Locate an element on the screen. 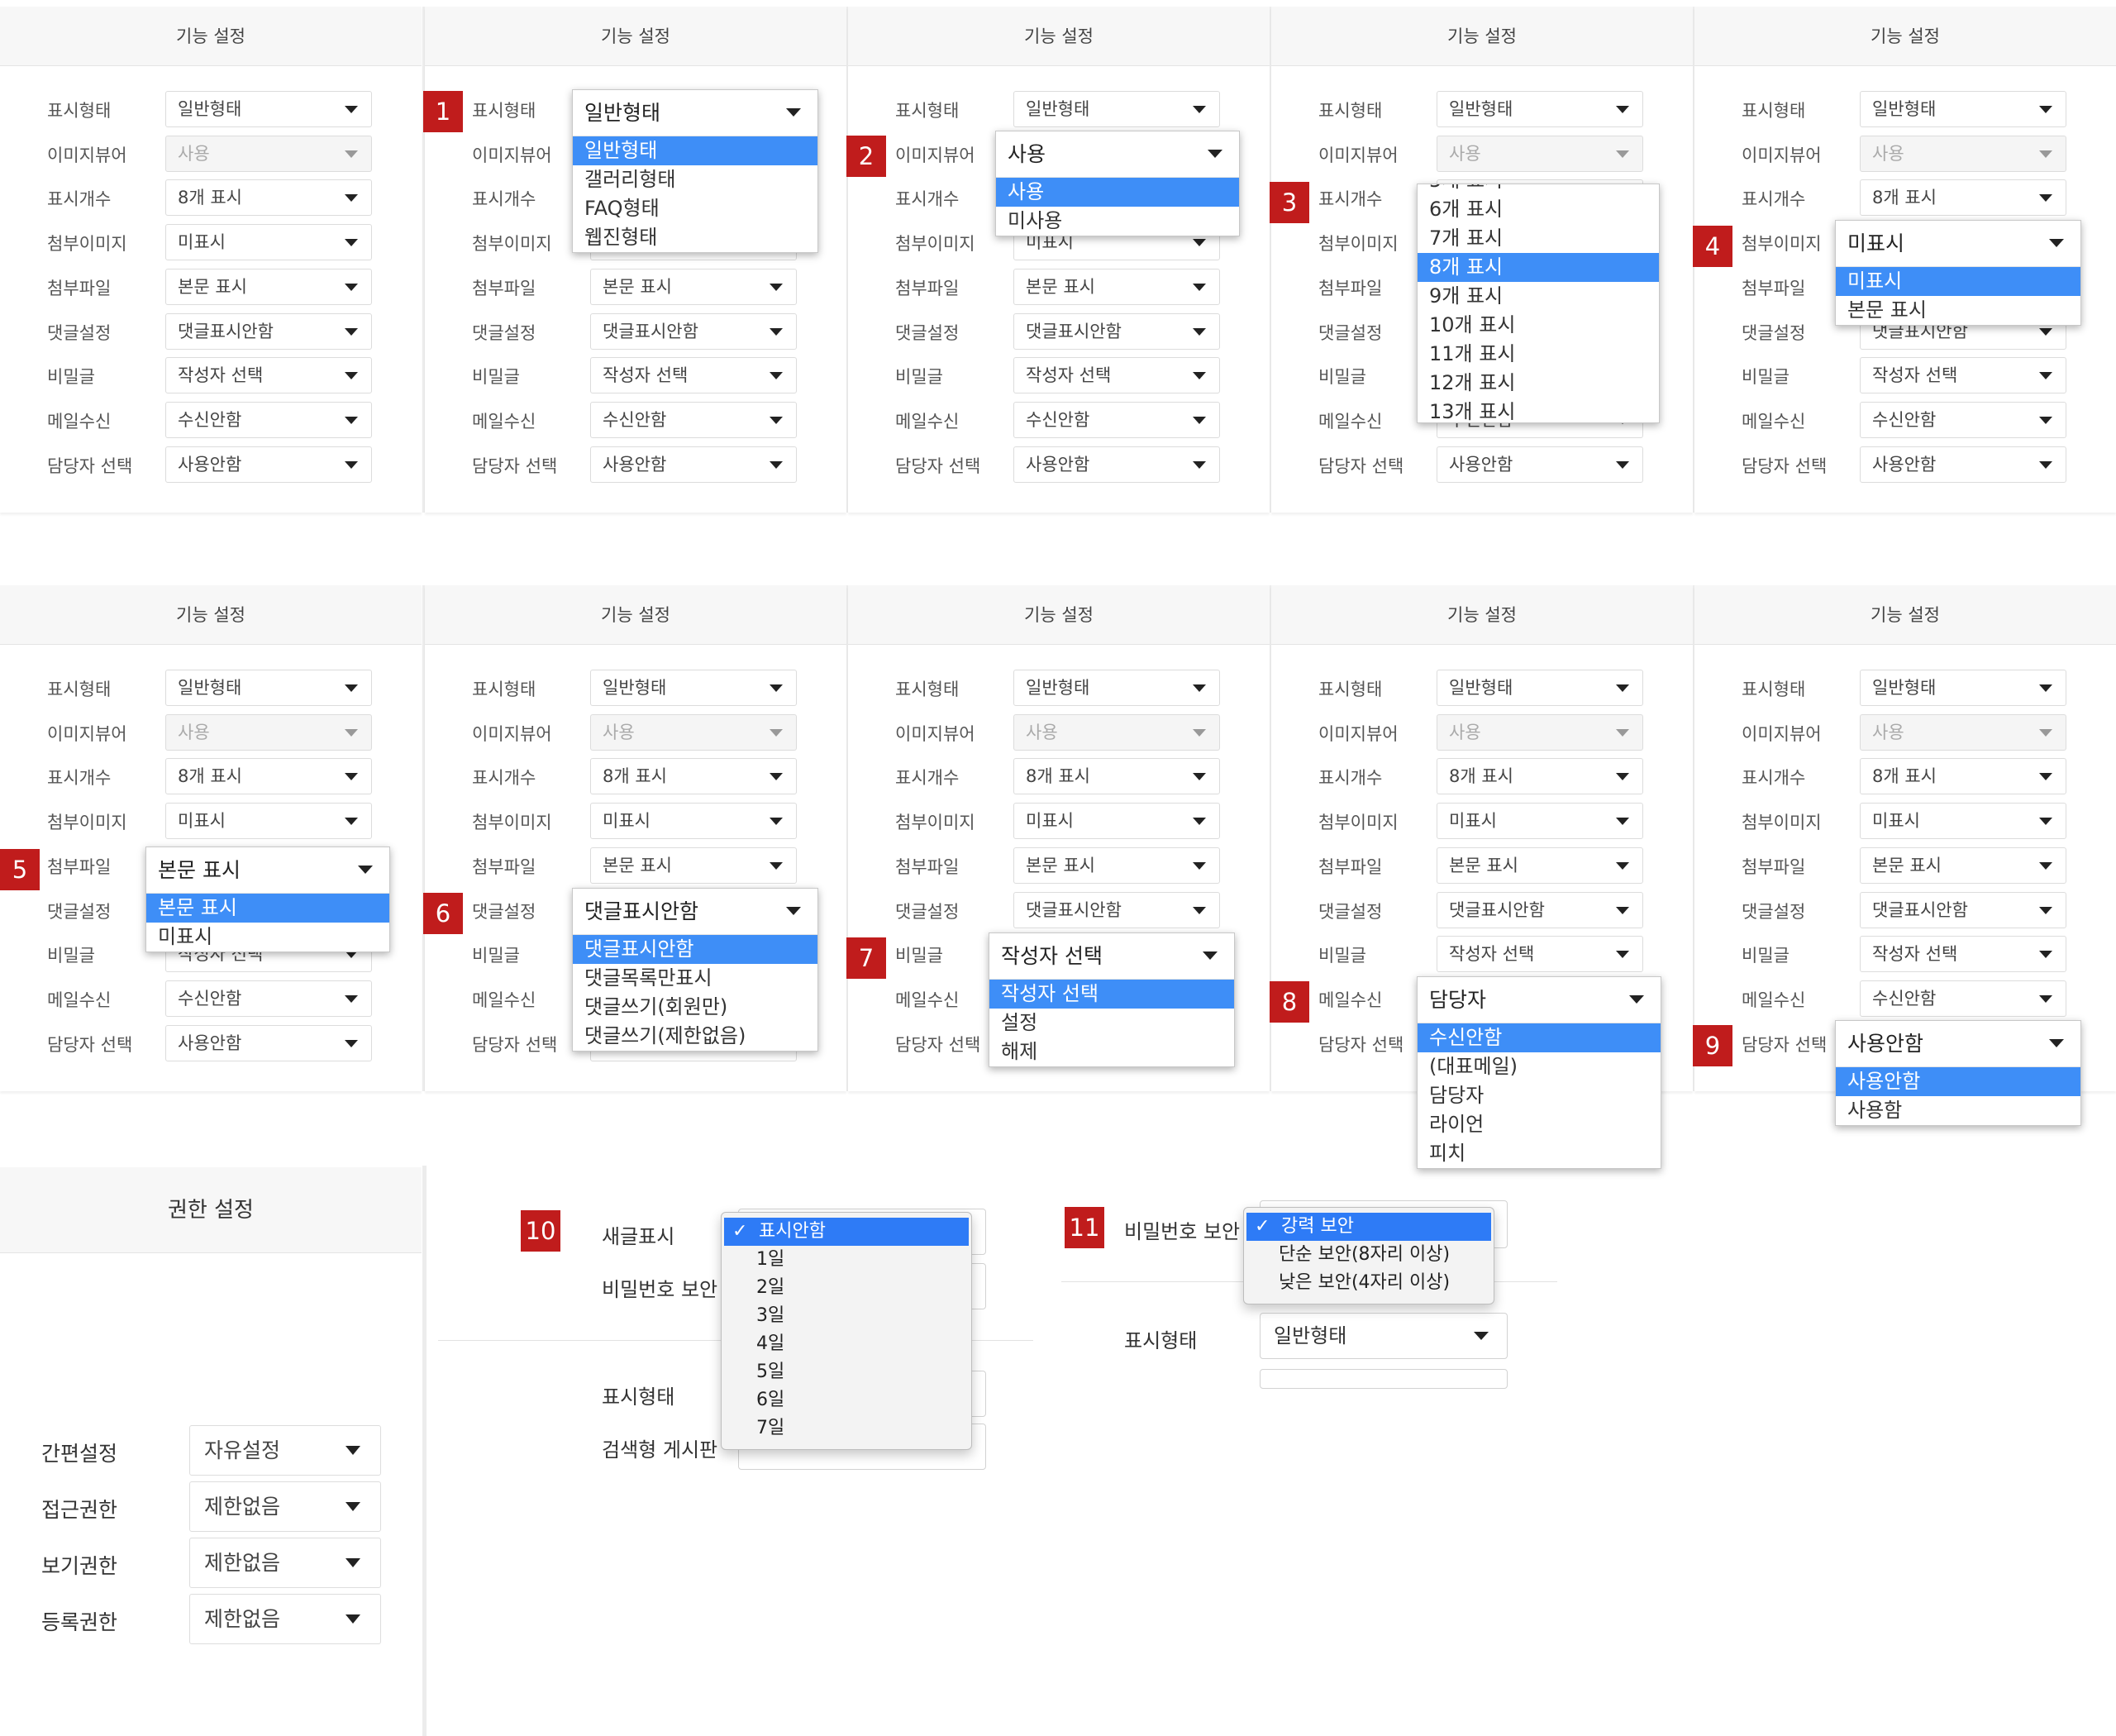 This screenshot has width=2116, height=1736. dropdown-option: 피치 is located at coordinates (1539, 1153).